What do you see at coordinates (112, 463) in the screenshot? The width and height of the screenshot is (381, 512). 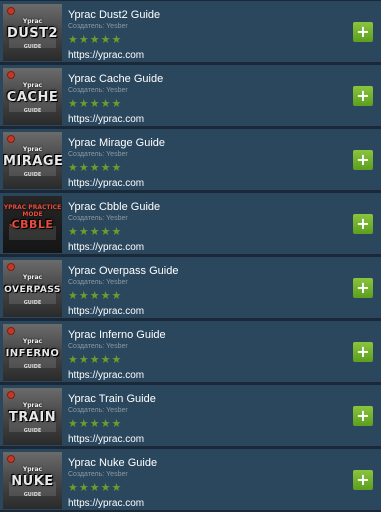 I see `guide-title: Yprac Nuke Guide` at bounding box center [112, 463].